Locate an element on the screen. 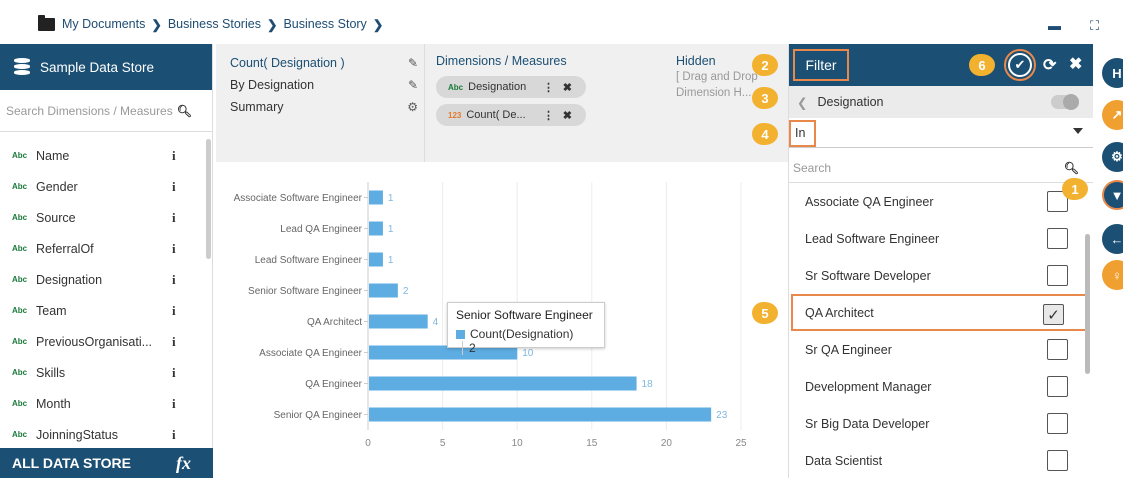  y-tick-label: Lead QA Engineer is located at coordinates (321, 229).